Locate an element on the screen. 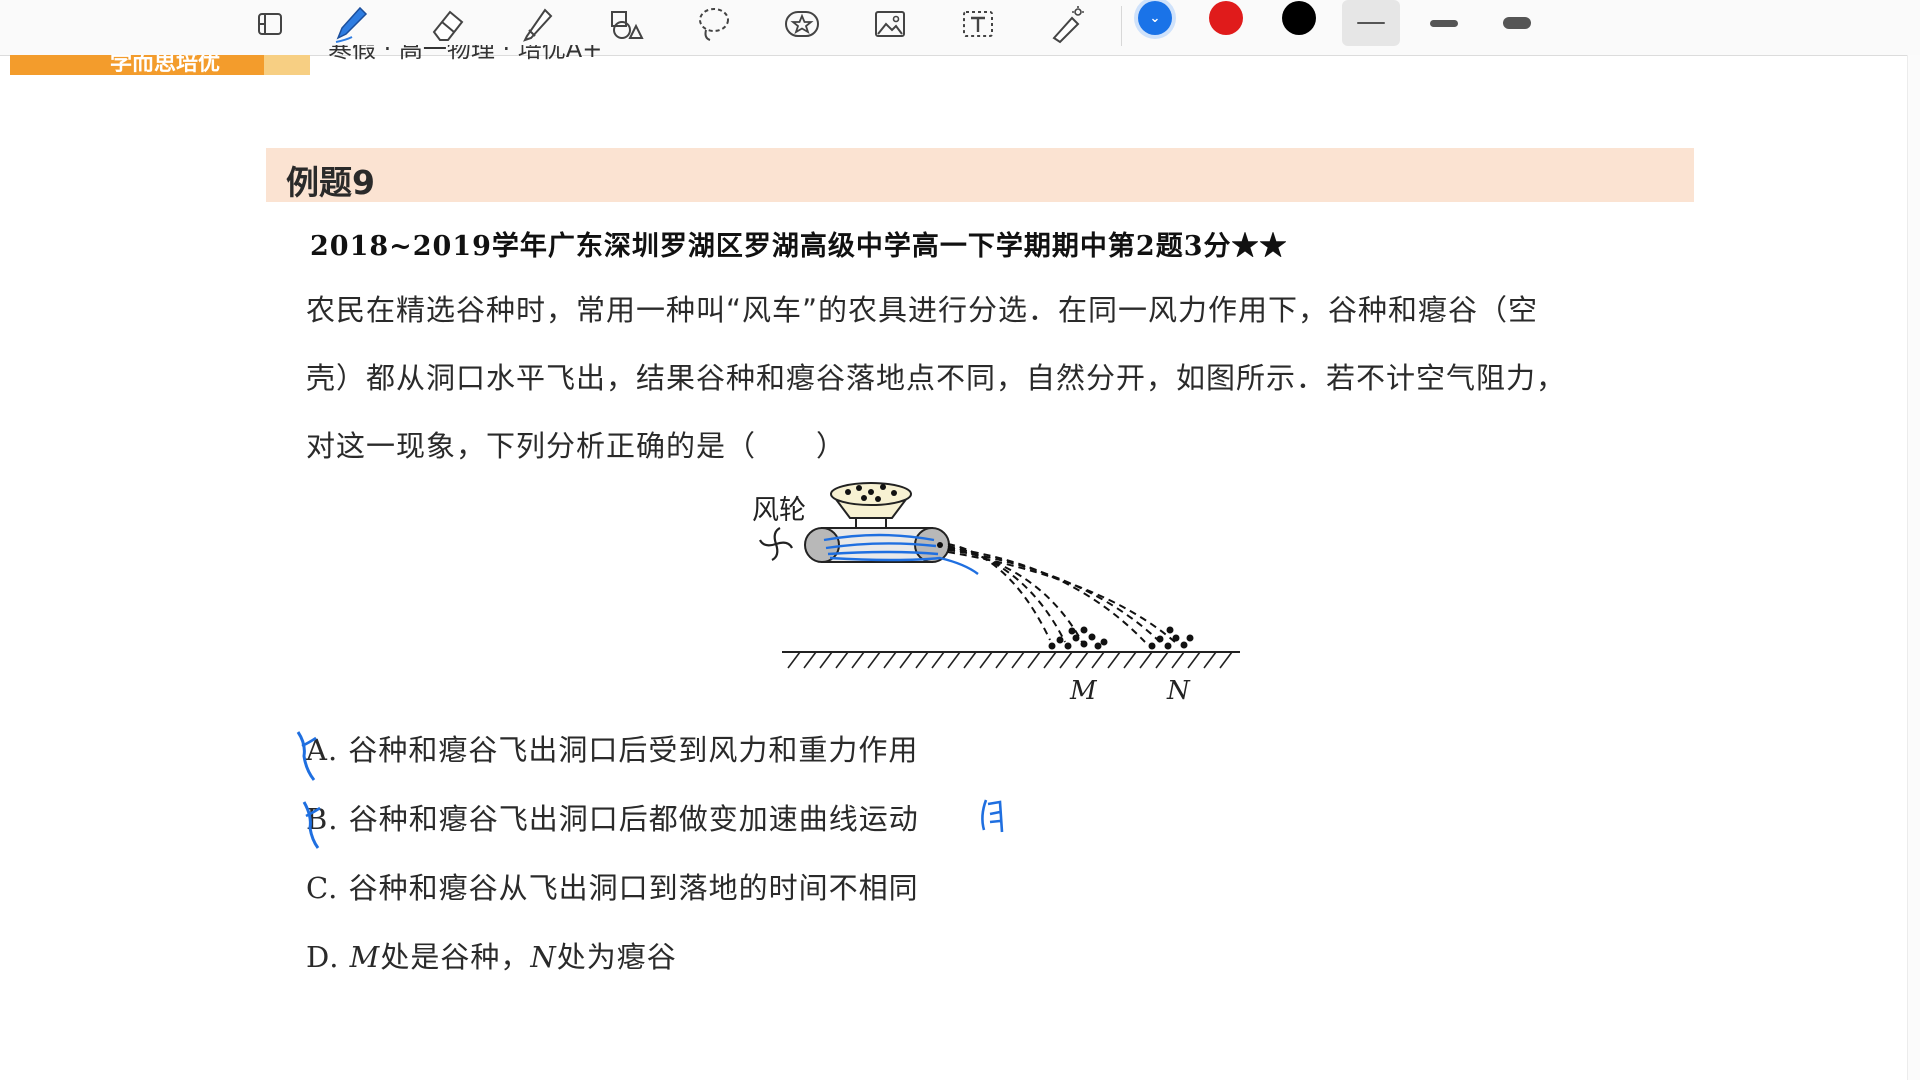  option-letter: D. is located at coordinates (323, 957).